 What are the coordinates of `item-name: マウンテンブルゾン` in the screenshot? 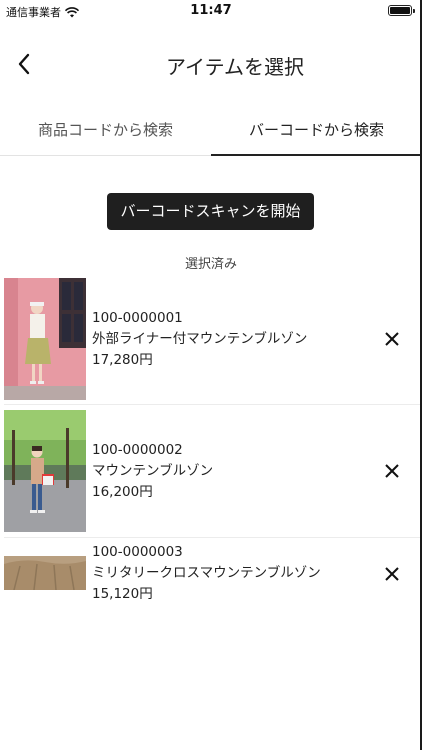 It's located at (153, 471).